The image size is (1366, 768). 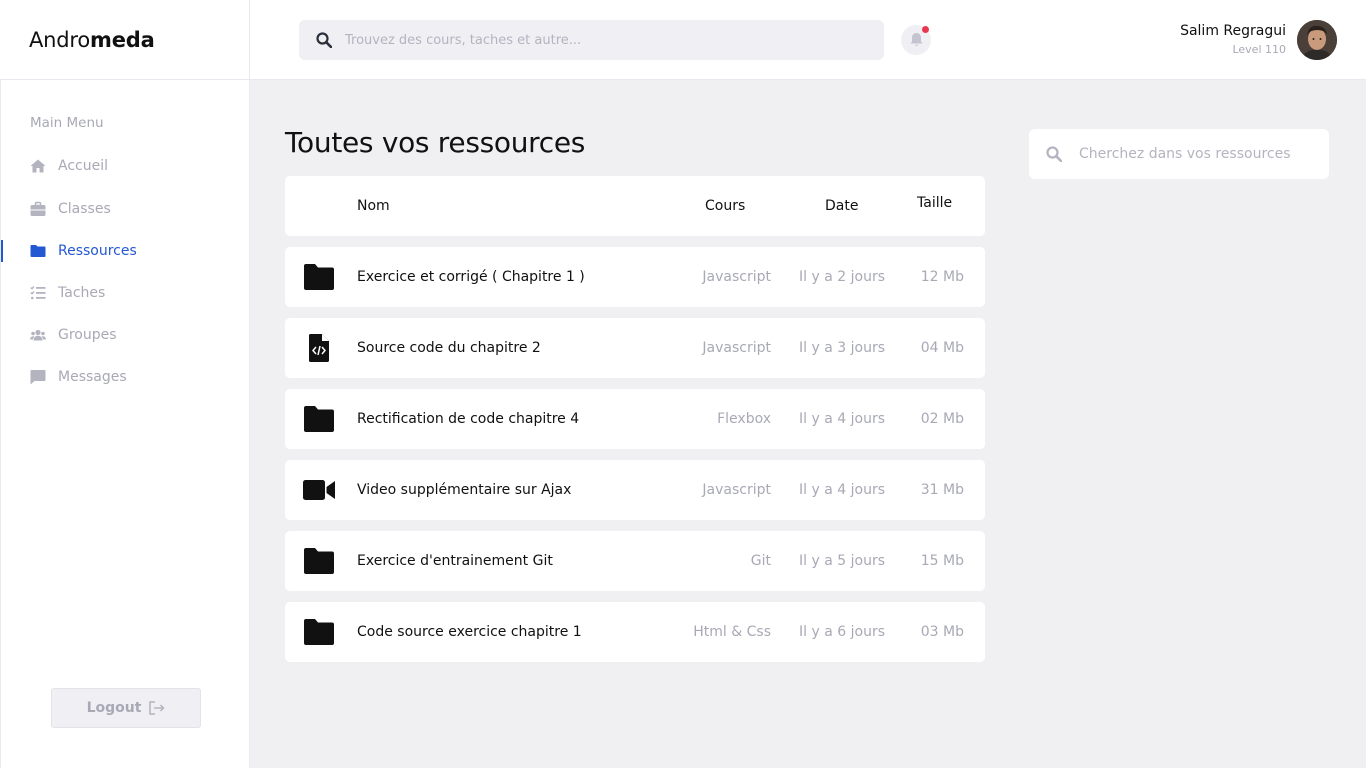 I want to click on notification-button, so click(x=916, y=40).